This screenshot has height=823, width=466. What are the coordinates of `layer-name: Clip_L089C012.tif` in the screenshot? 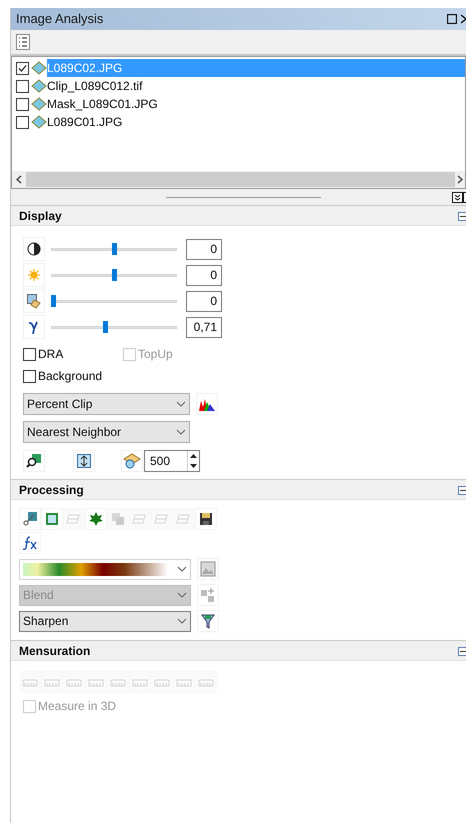 It's located at (256, 86).